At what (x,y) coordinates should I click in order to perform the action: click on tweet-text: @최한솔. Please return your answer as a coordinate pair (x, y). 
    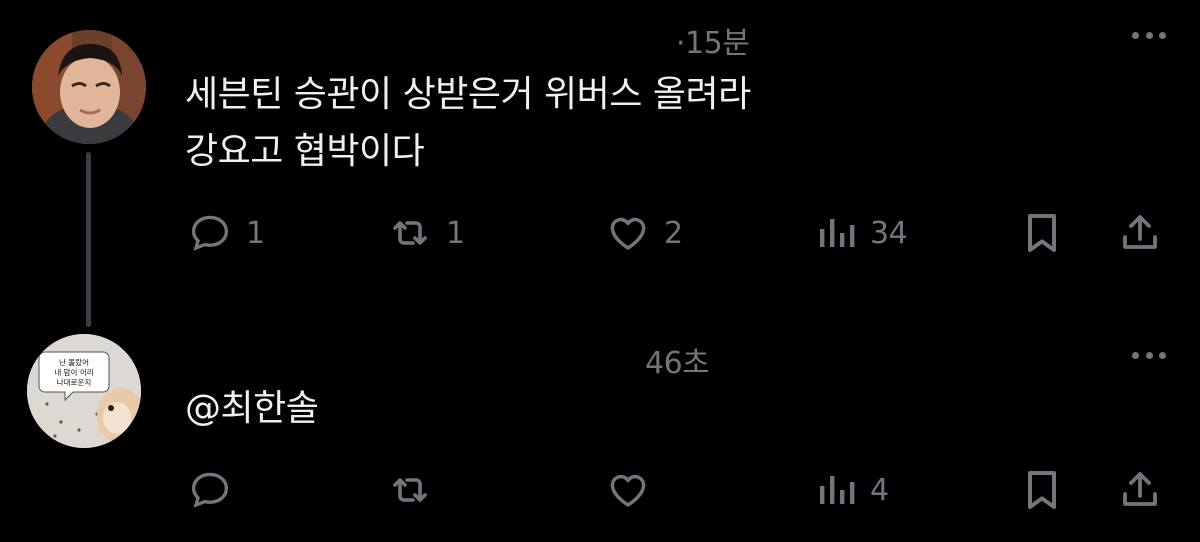
    Looking at the image, I should click on (252, 408).